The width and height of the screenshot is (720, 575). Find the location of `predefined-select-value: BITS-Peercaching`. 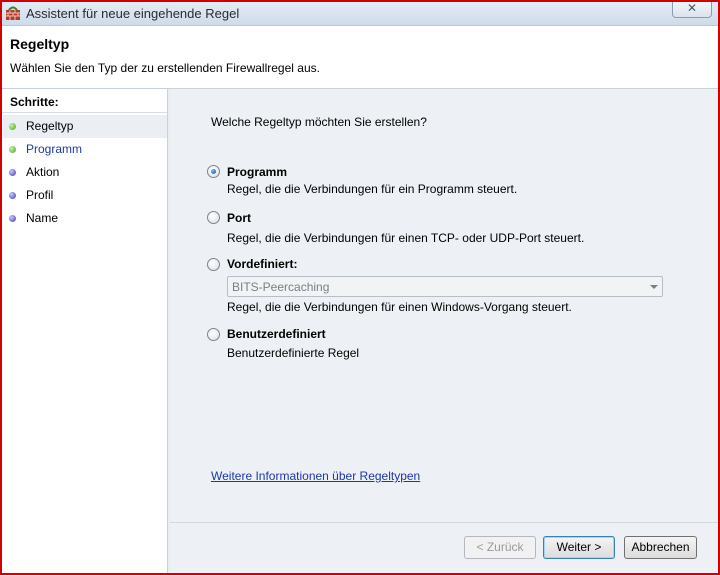

predefined-select-value: BITS-Peercaching is located at coordinates (281, 287).